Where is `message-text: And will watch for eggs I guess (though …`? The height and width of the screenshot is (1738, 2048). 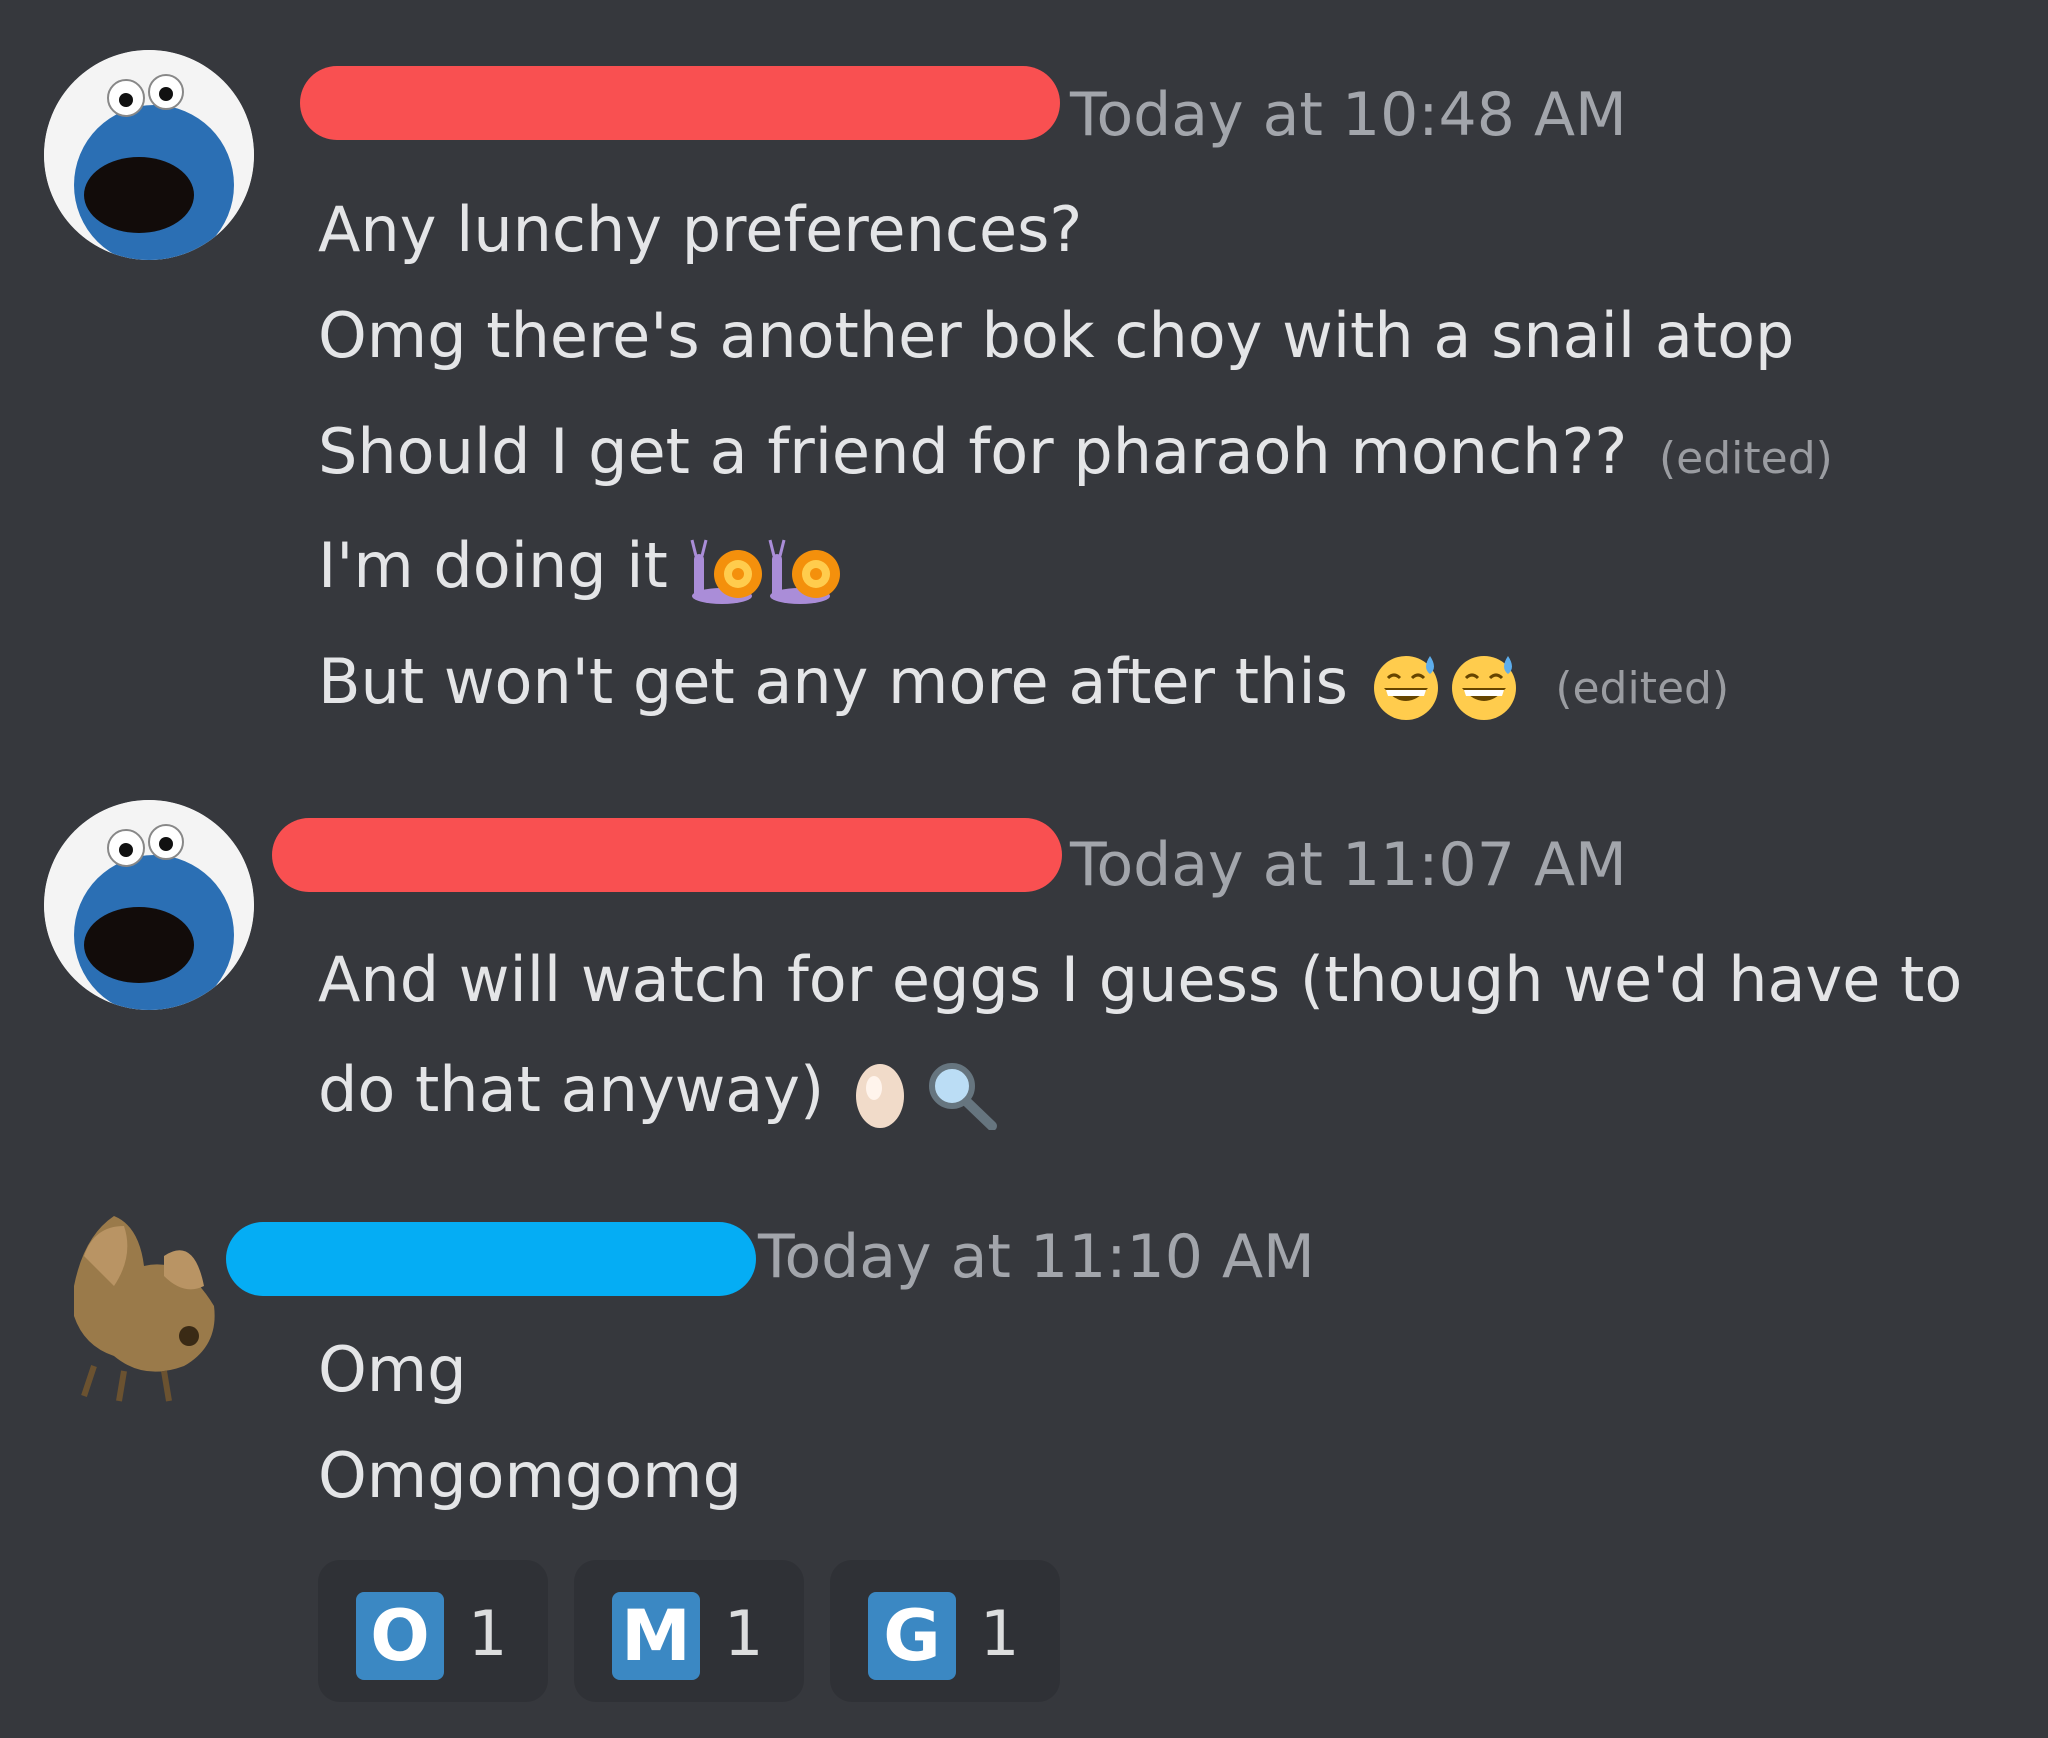 message-text: And will watch for eggs I guess (though … is located at coordinates (1140, 979).